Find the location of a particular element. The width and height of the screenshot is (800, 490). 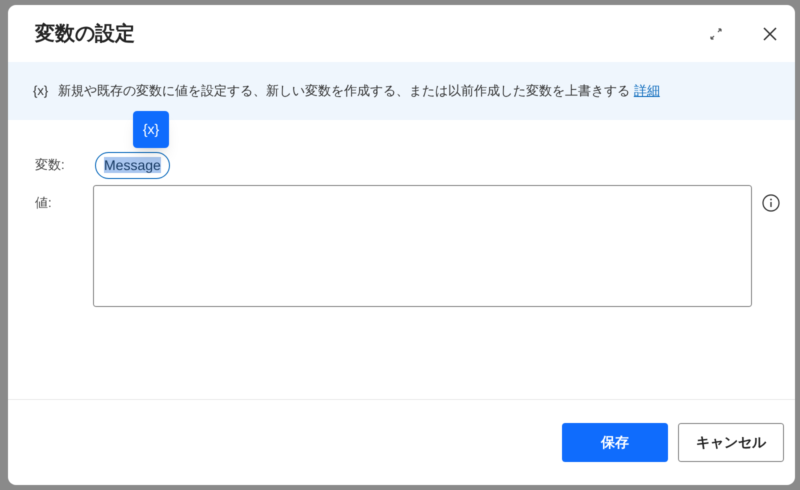

save-button: 保存 is located at coordinates (615, 442).